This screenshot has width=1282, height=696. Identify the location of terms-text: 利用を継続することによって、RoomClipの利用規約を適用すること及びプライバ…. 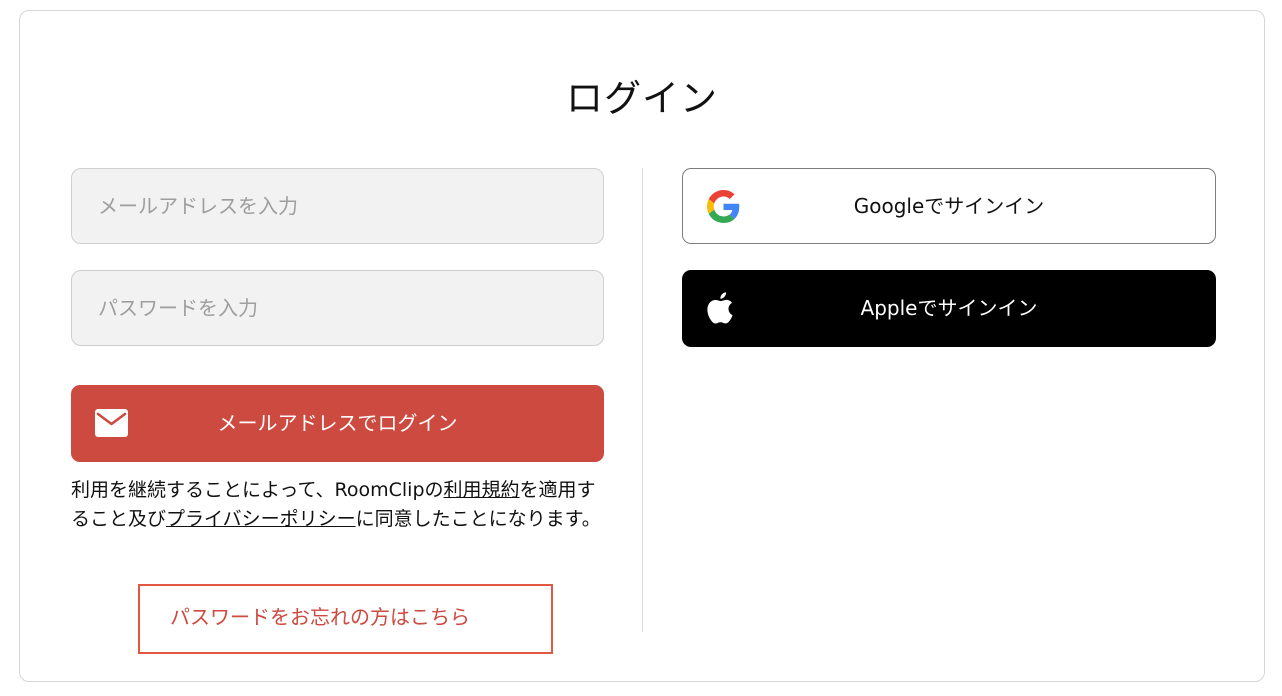
(341, 505).